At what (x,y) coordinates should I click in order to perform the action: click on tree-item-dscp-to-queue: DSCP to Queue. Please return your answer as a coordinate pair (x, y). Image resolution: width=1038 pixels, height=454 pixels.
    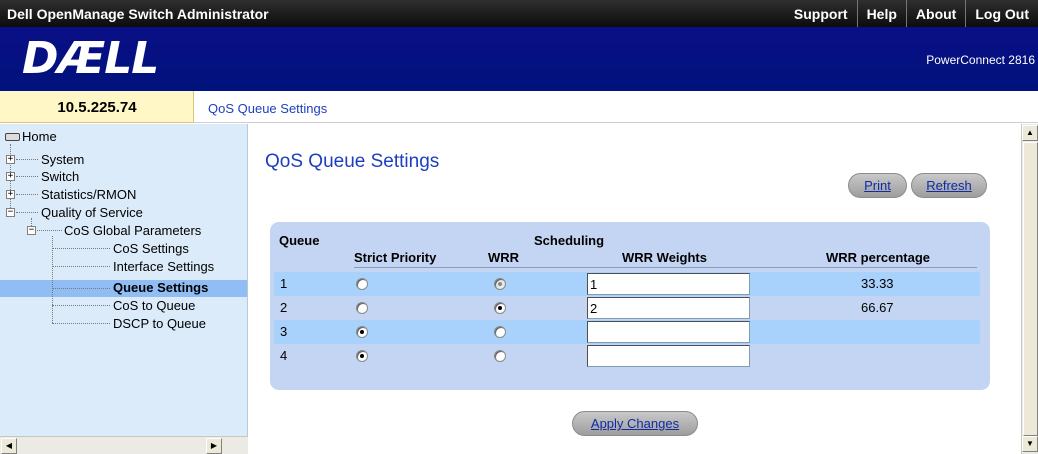
    Looking at the image, I should click on (159, 323).